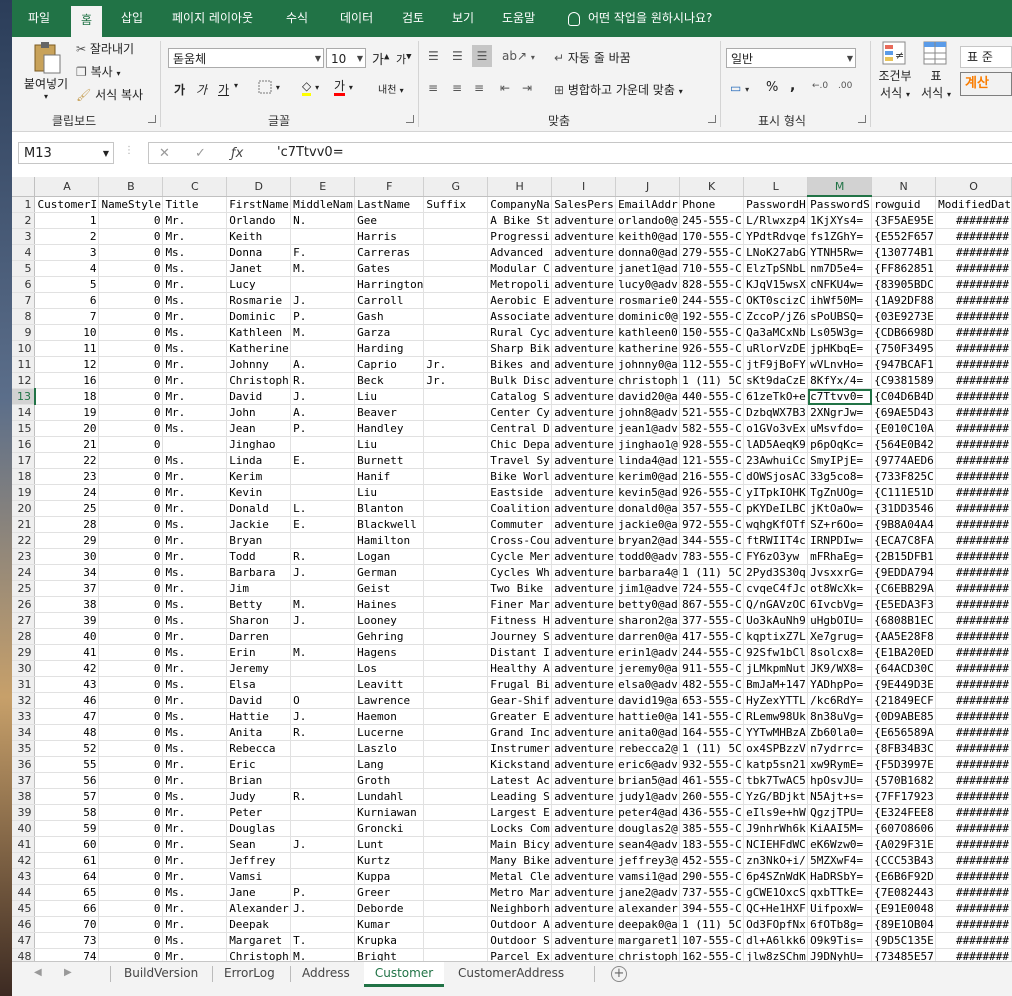  I want to click on cell-f22: Hamilton, so click(389, 540).